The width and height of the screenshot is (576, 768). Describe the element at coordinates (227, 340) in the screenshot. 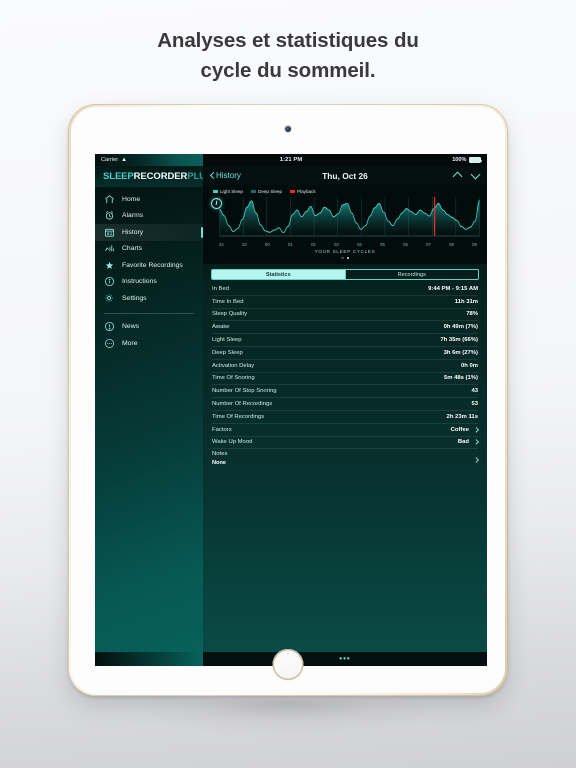

I see `statistics-row-label: Light Sleep` at that location.